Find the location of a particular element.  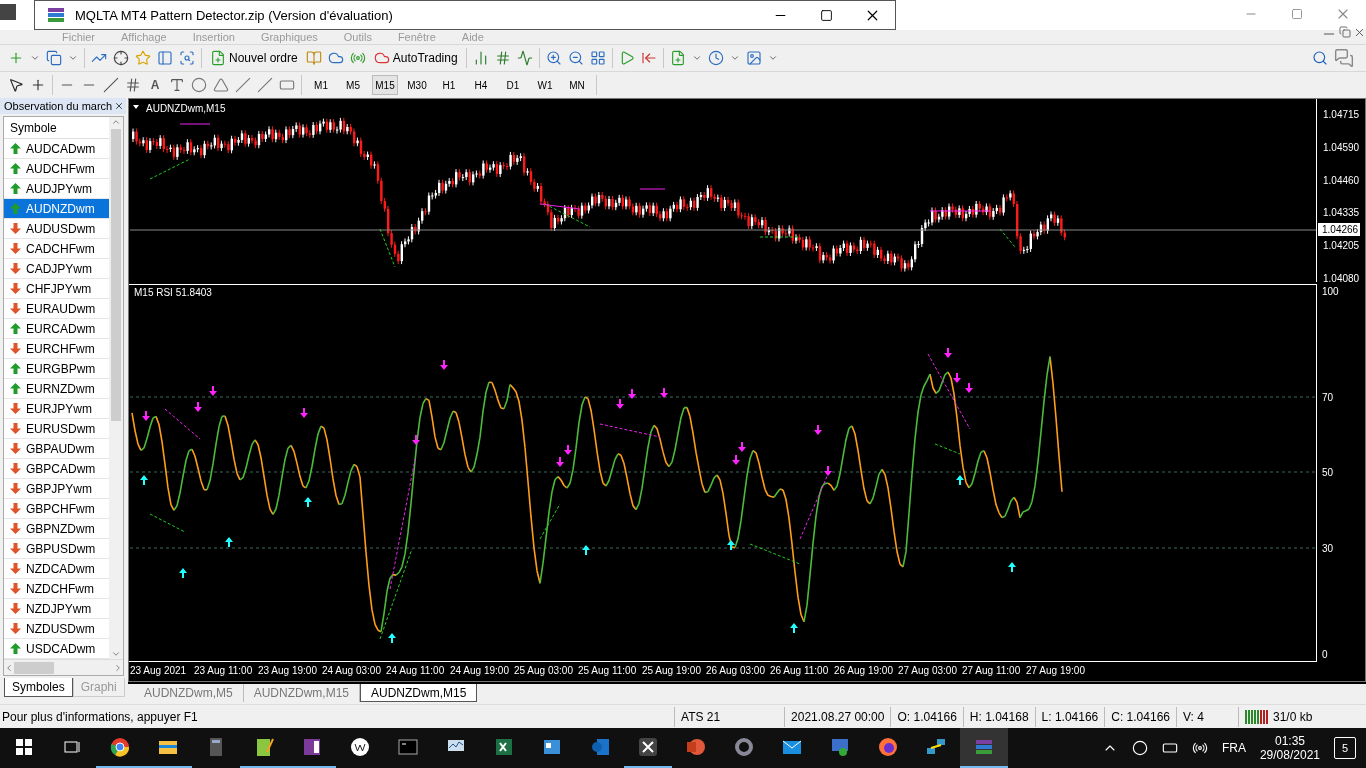

trendline-icon is located at coordinates (111, 85).